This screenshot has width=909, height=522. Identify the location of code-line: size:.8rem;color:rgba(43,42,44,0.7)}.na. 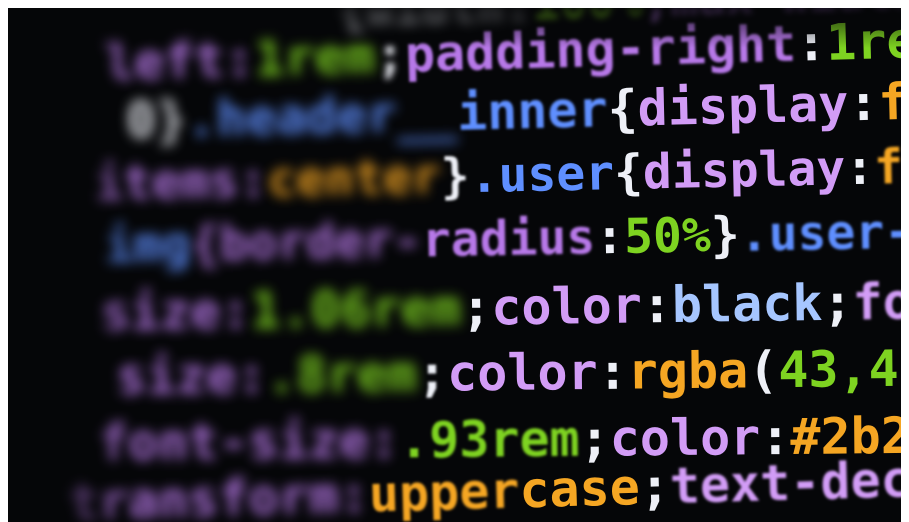
(508, 372).